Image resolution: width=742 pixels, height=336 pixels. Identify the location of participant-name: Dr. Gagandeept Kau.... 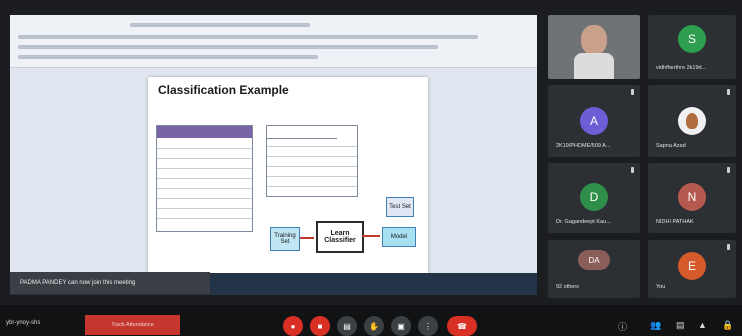
(583, 222).